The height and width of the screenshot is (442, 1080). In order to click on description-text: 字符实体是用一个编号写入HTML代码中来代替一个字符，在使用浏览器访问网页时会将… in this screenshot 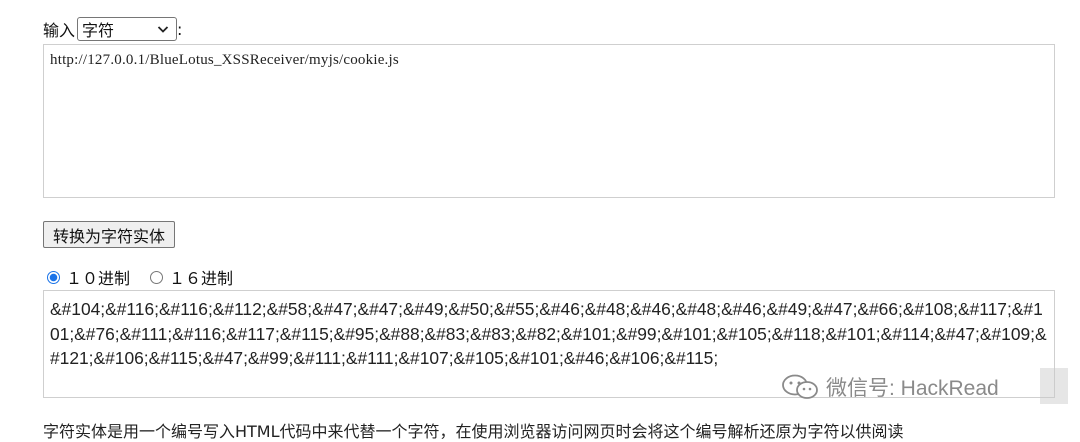, I will do `click(473, 431)`.